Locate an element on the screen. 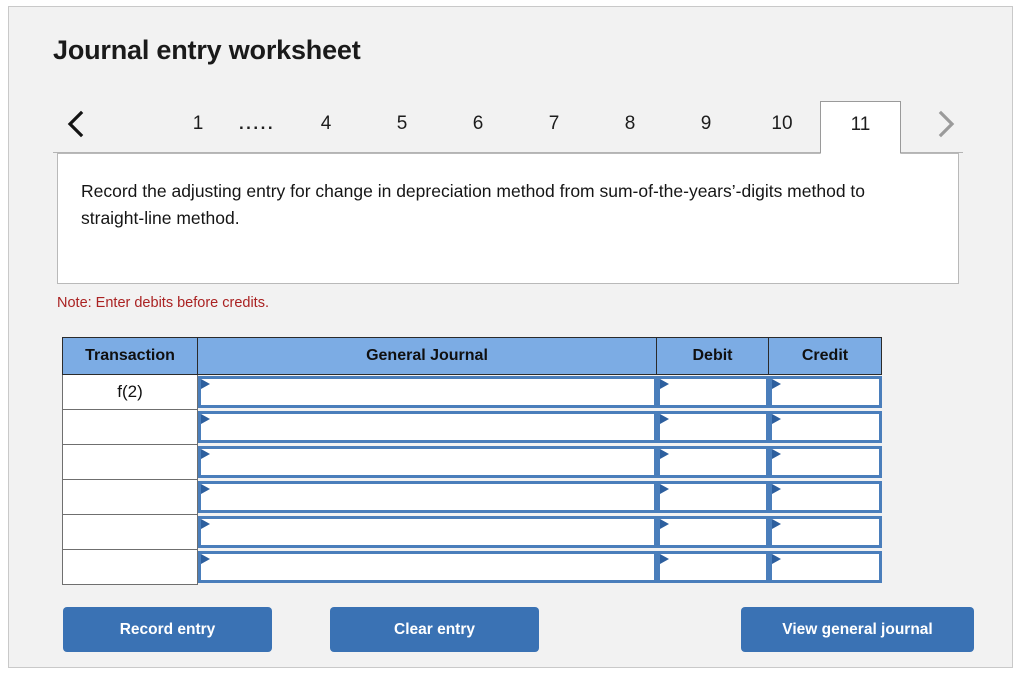 Image resolution: width=1024 pixels, height=688 pixels. column-header-debit: Debit is located at coordinates (712, 356).